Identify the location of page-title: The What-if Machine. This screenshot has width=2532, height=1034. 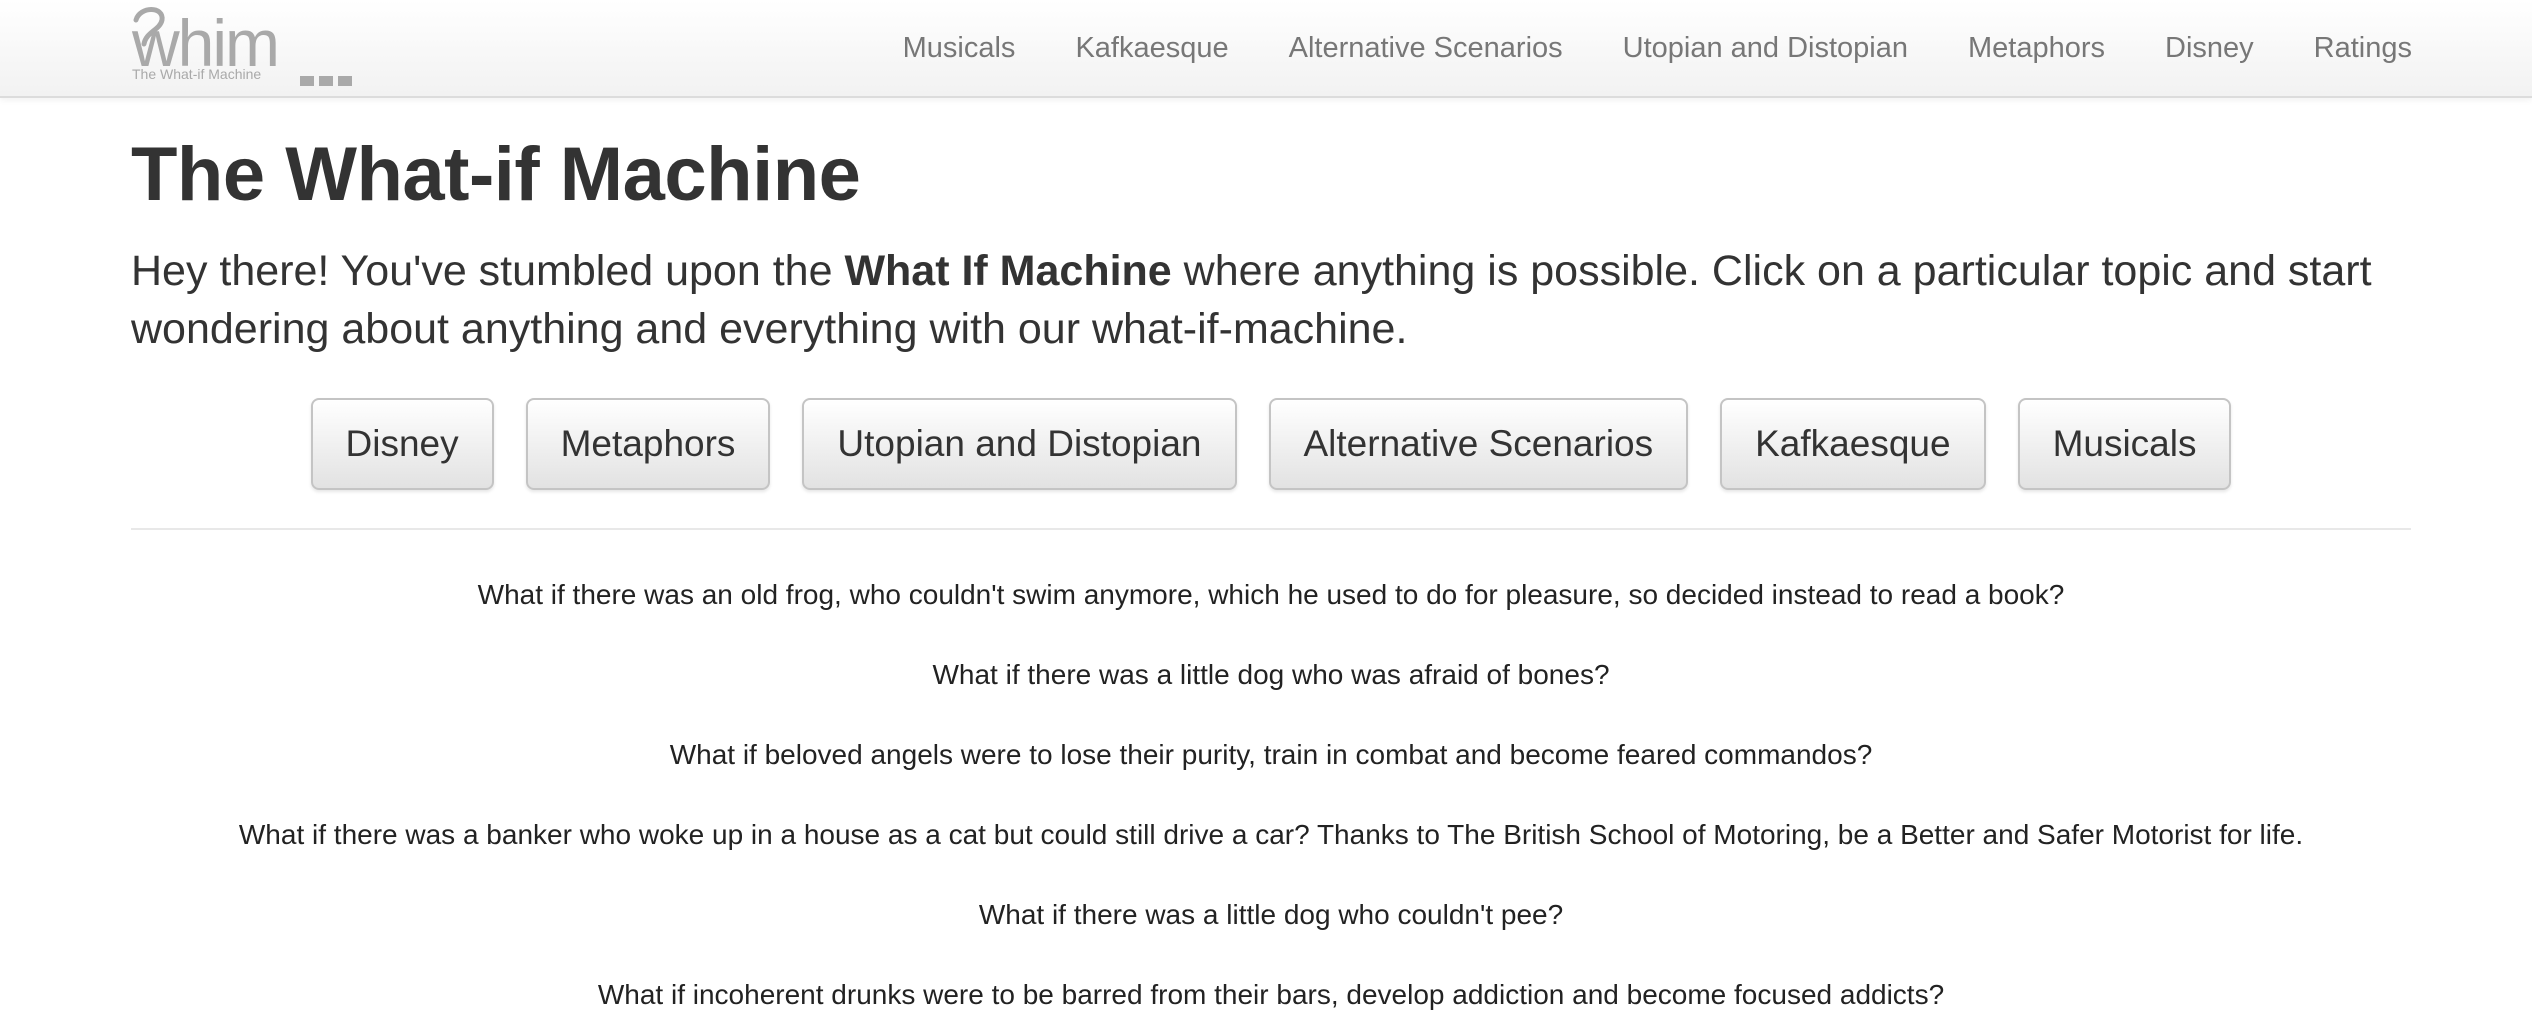
(496, 174).